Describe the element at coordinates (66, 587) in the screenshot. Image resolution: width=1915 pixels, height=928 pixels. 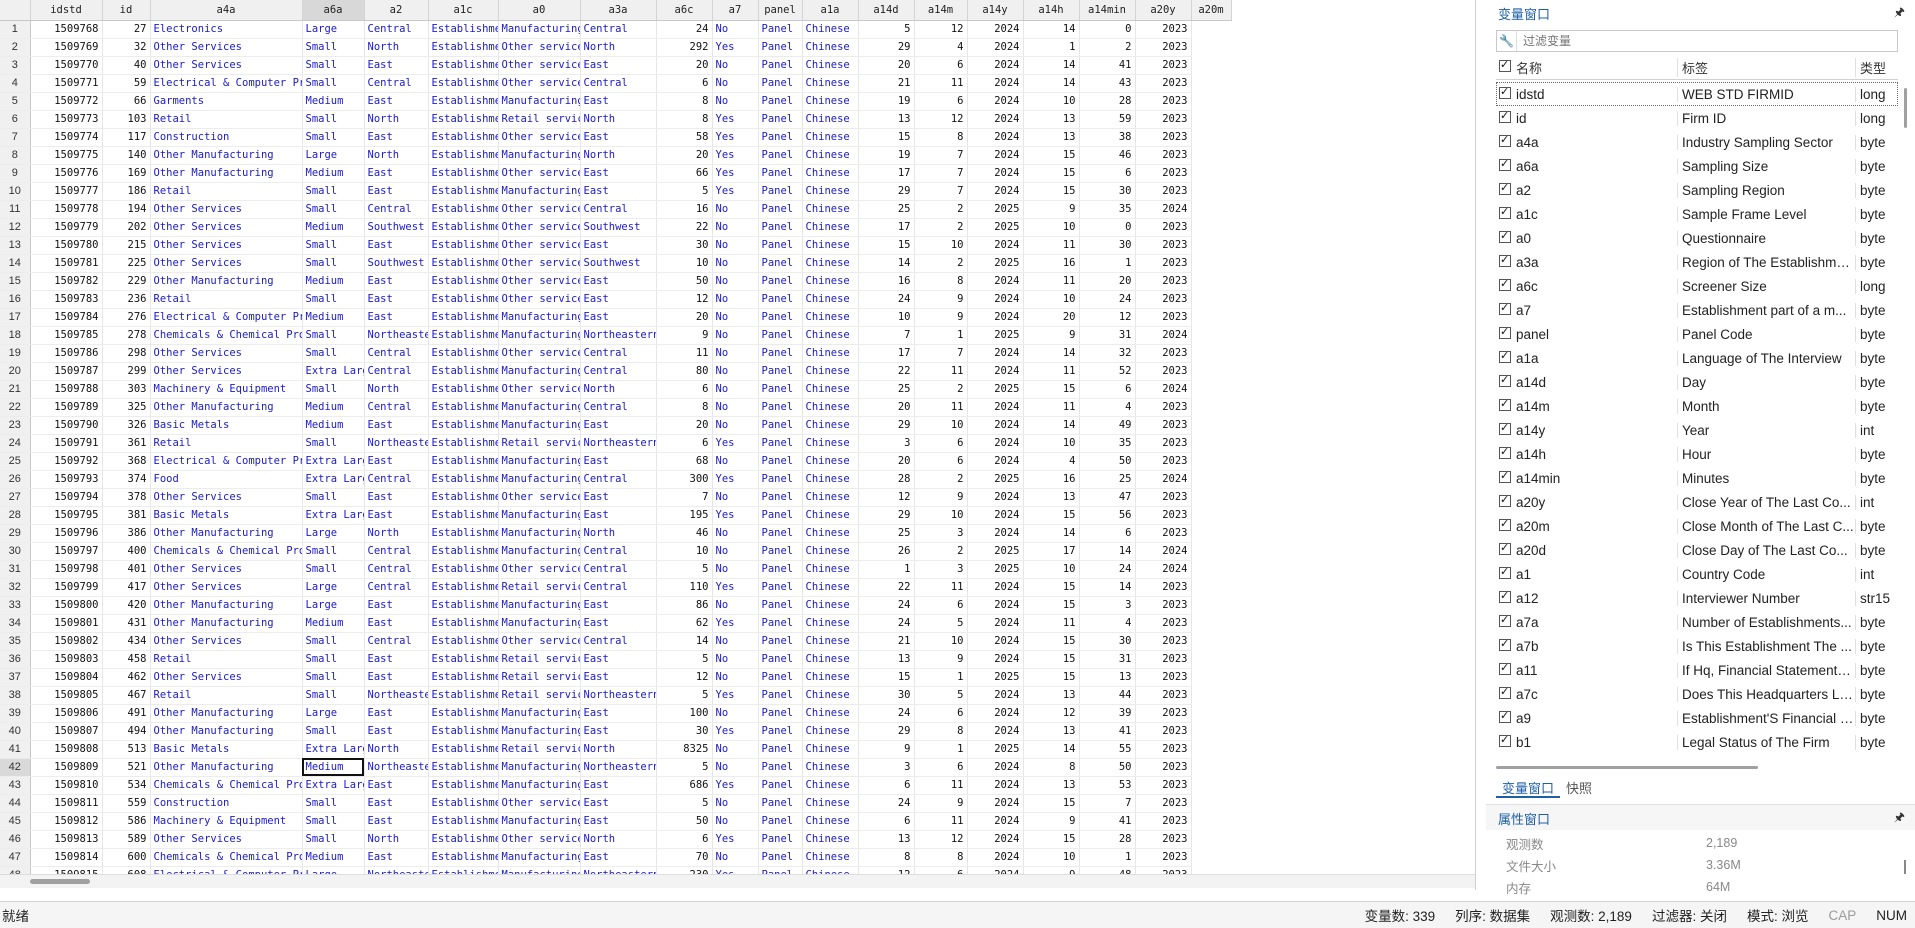
I see `cell-idstd: 1509799` at that location.